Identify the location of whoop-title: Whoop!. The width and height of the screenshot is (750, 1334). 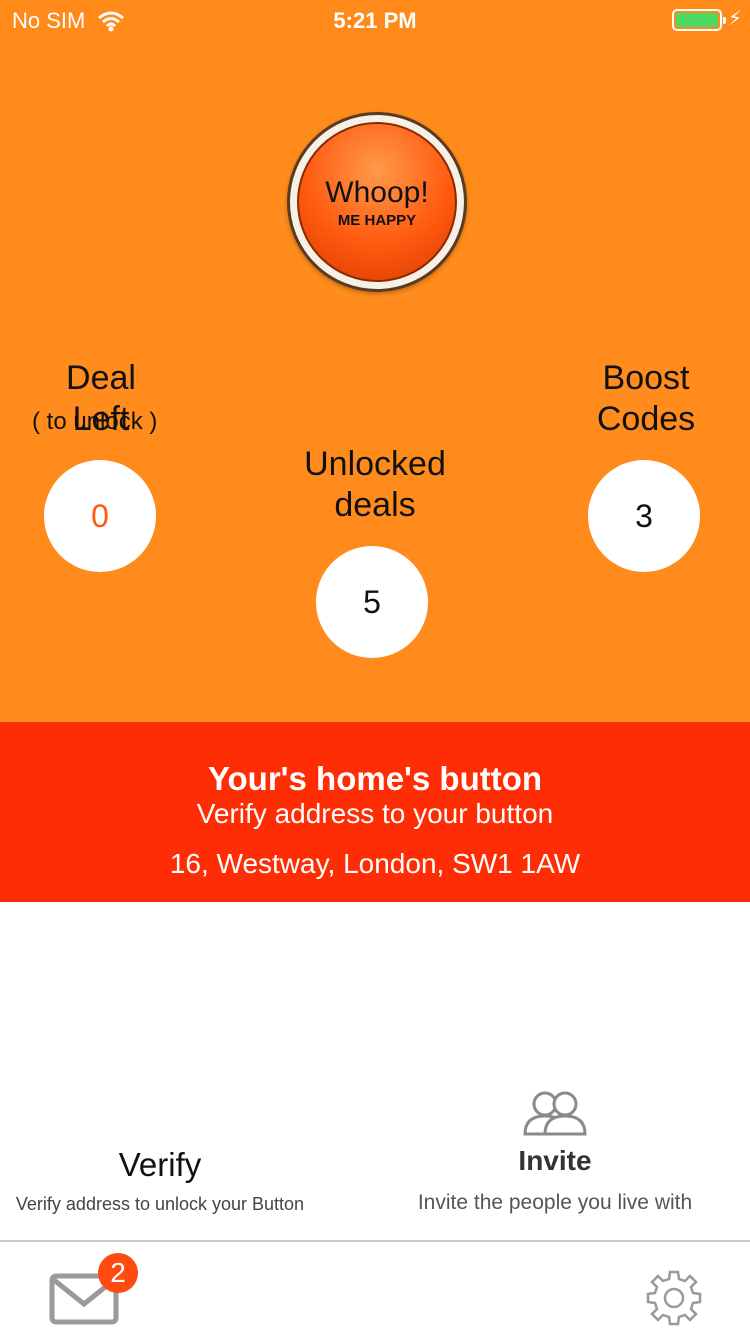
(377, 192).